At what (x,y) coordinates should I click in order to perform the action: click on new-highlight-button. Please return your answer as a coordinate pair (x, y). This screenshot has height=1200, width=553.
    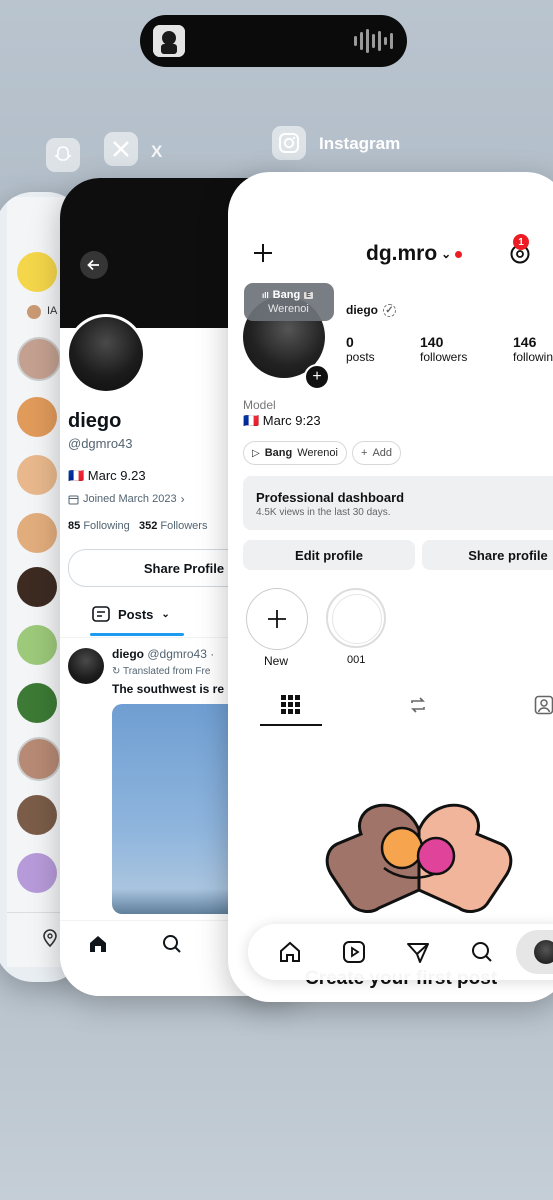
    Looking at the image, I should click on (277, 619).